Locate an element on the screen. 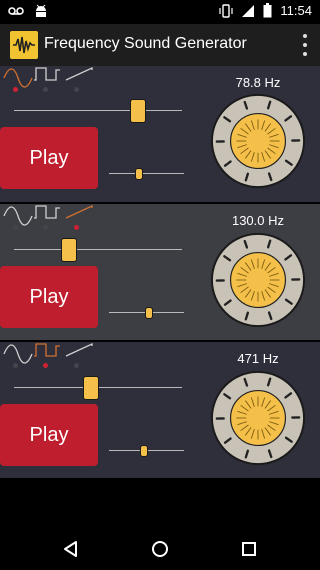 Image resolution: width=320 pixels, height=570 pixels. recents-icon is located at coordinates (249, 549).